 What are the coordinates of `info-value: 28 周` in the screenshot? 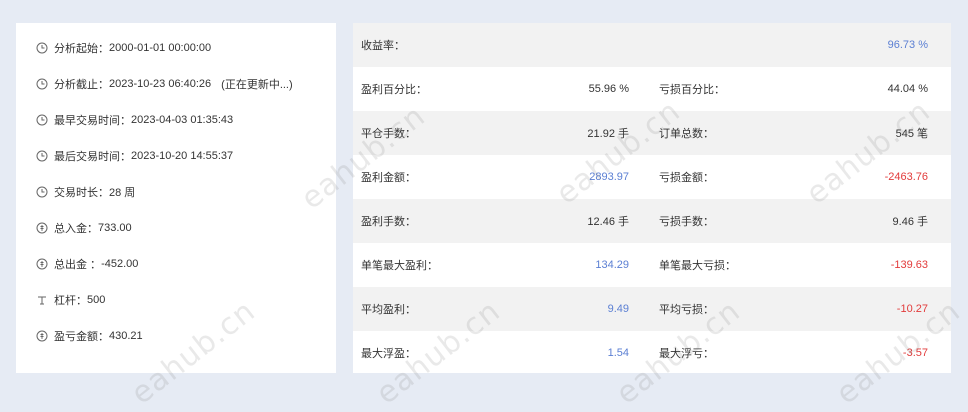 It's located at (122, 193).